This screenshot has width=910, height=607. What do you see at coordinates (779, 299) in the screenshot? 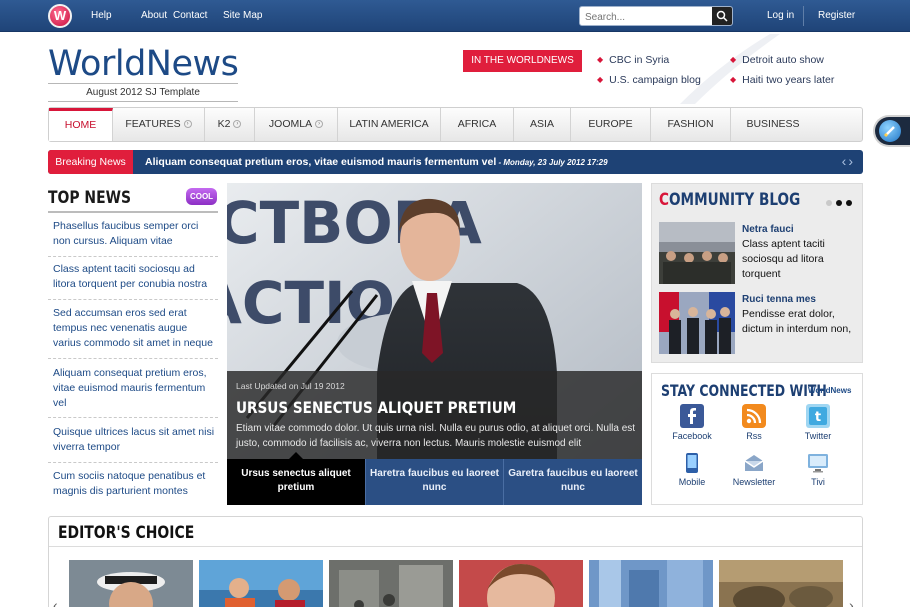
I see `blog-author: Ruci tenna mes` at bounding box center [779, 299].